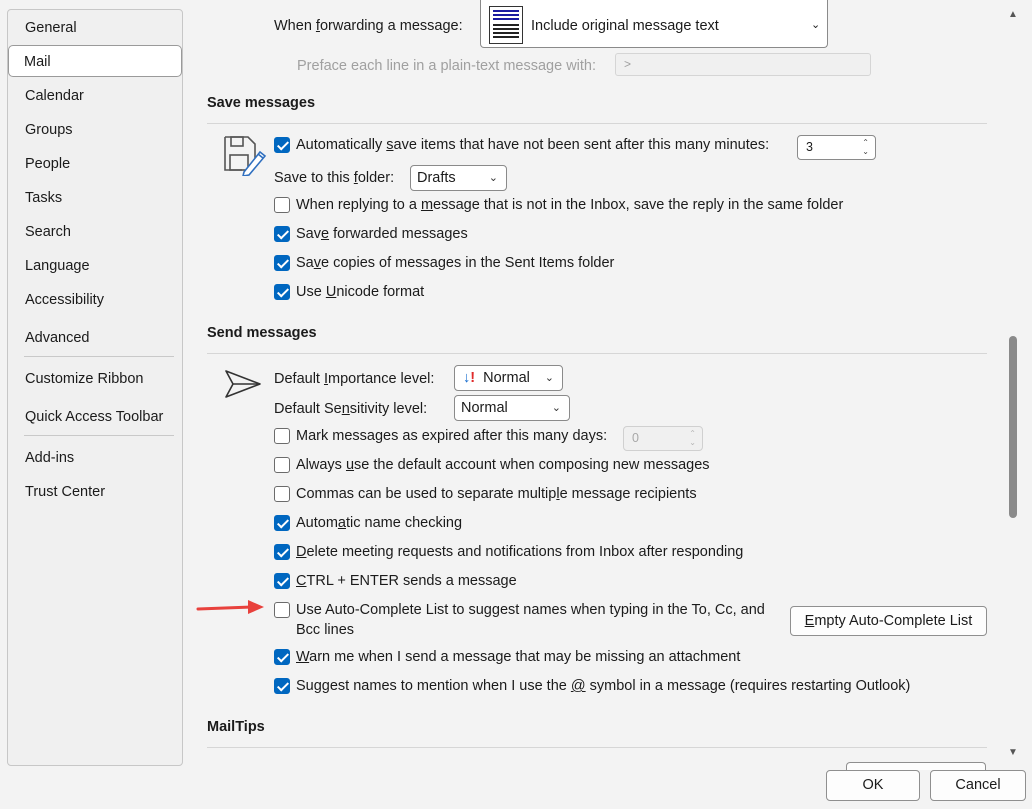 The width and height of the screenshot is (1032, 809). What do you see at coordinates (282, 686) in the screenshot?
I see `suggest-mentions-checkbox` at bounding box center [282, 686].